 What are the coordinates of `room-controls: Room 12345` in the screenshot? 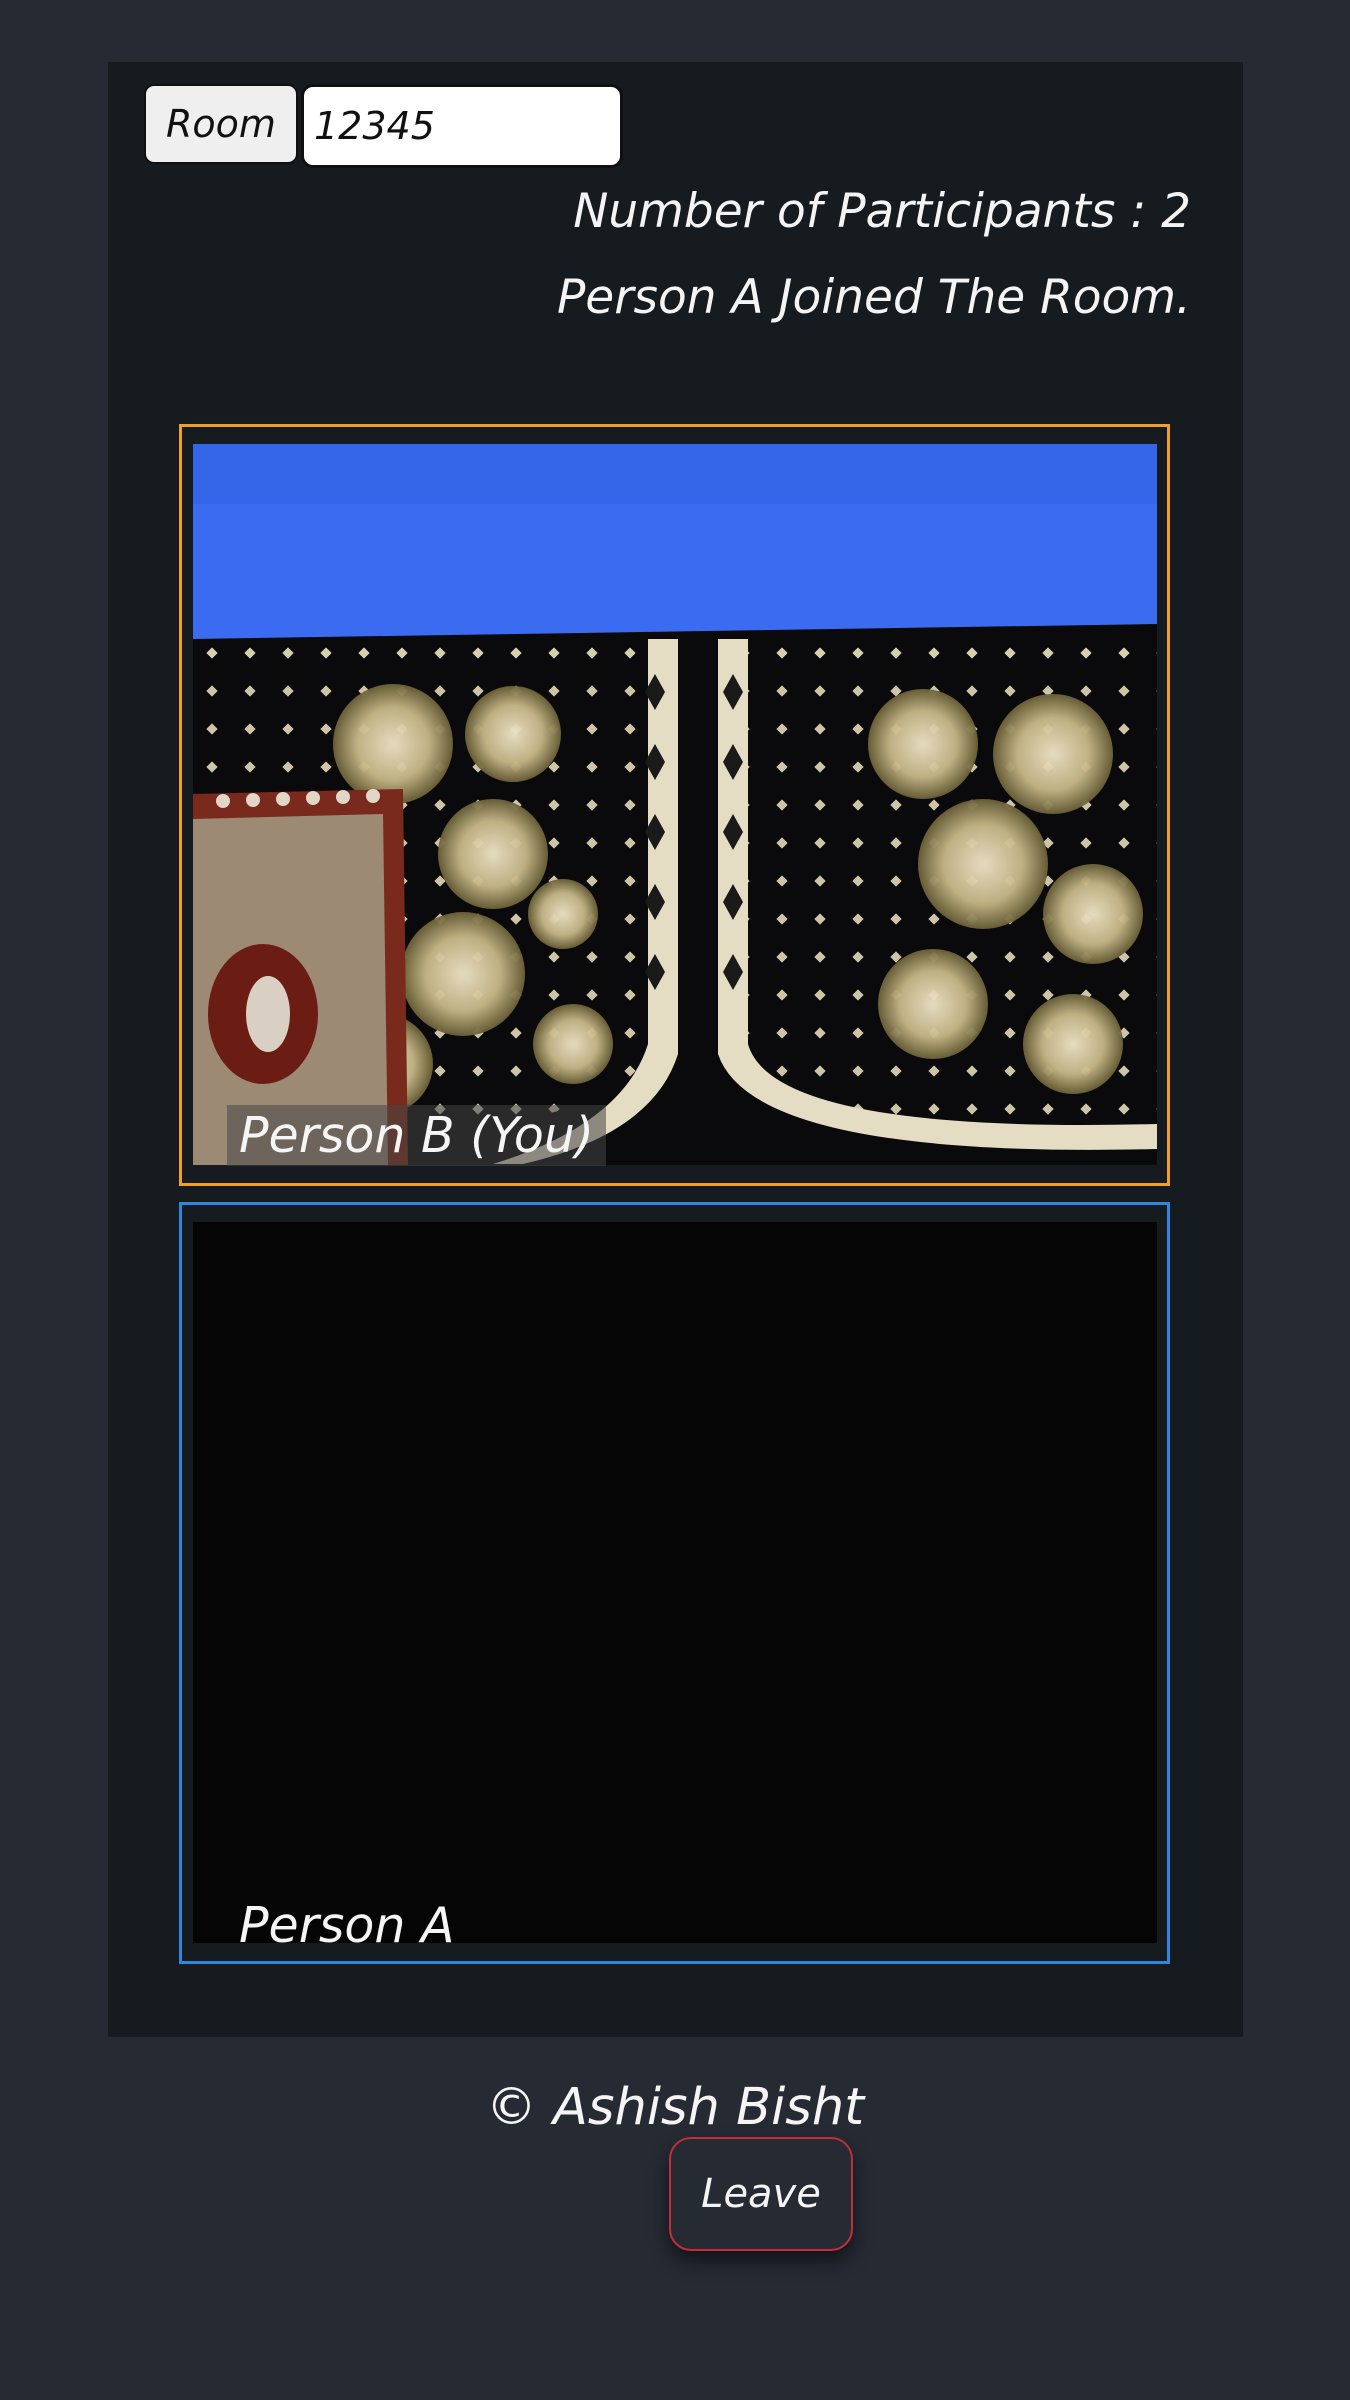 It's located at (383, 126).